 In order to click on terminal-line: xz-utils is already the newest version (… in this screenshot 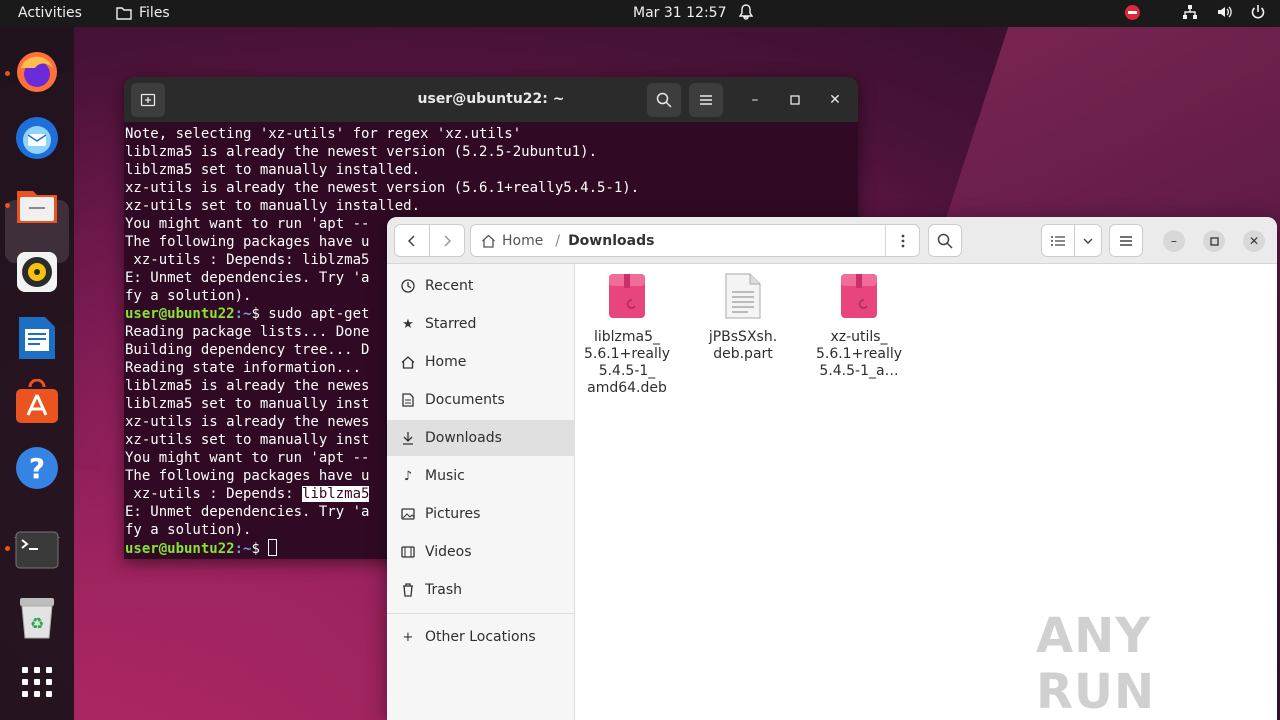, I will do `click(382, 188)`.